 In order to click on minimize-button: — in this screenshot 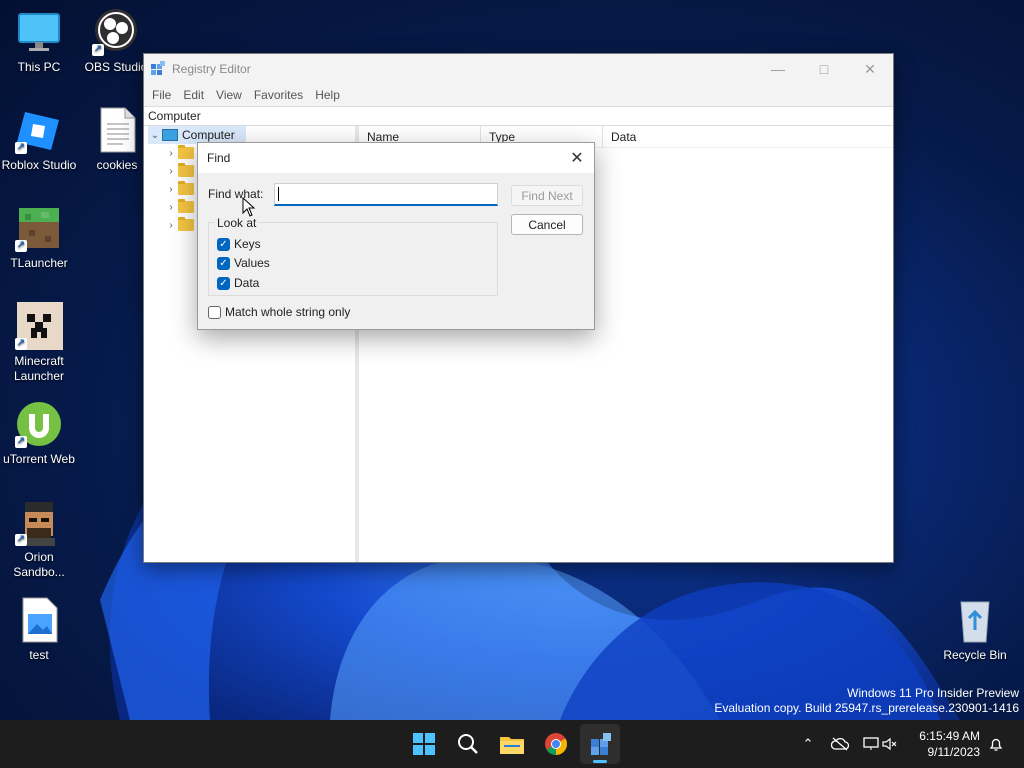, I will do `click(778, 69)`.